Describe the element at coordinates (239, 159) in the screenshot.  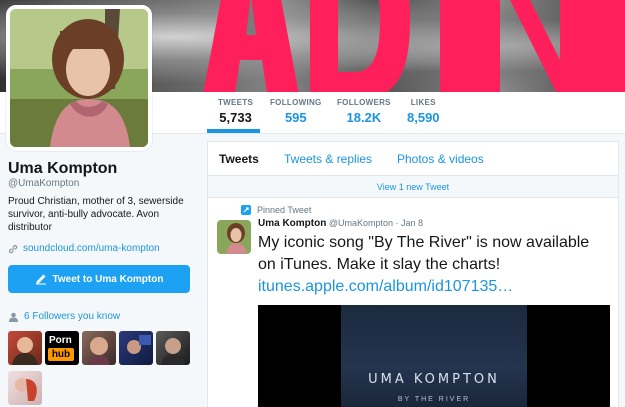
I see `tab-tweets: Tweets` at that location.